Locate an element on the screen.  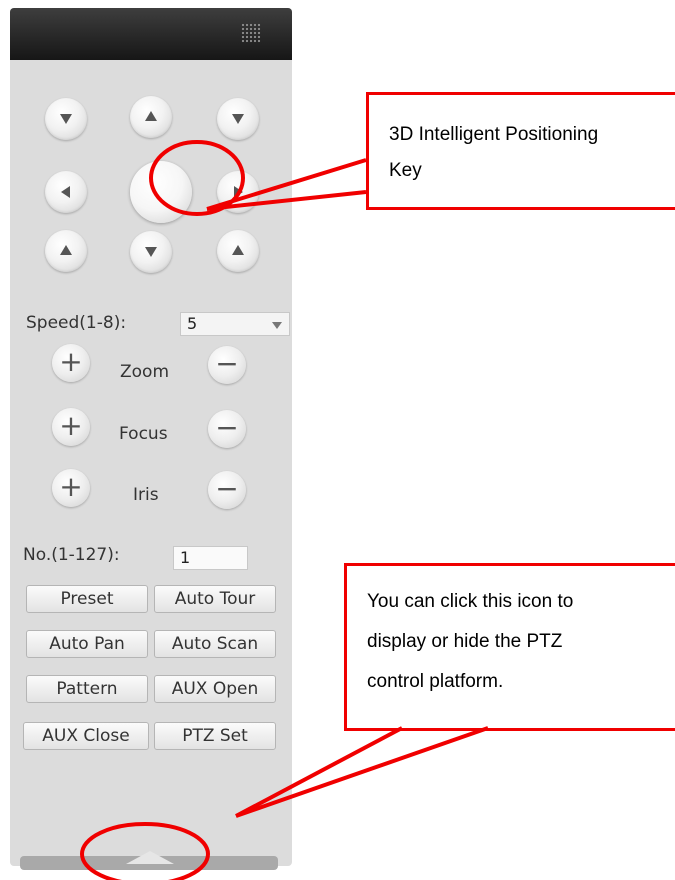
pointer-line-toggle-b is located at coordinates (362, 772).